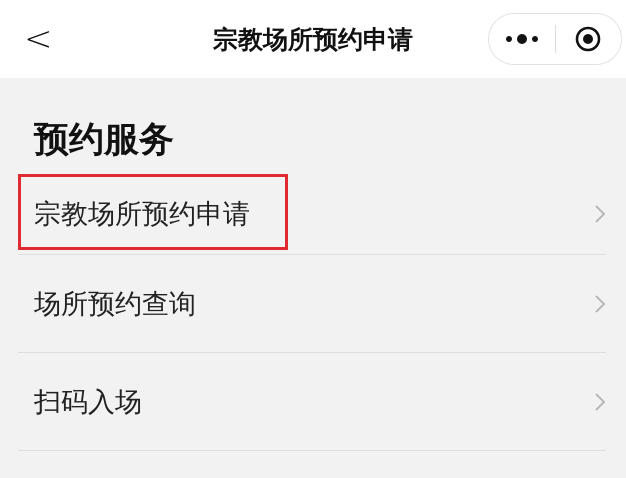 The height and width of the screenshot is (478, 626). Describe the element at coordinates (141, 215) in the screenshot. I see `menu-item-label: 宗教场所预约申请` at that location.